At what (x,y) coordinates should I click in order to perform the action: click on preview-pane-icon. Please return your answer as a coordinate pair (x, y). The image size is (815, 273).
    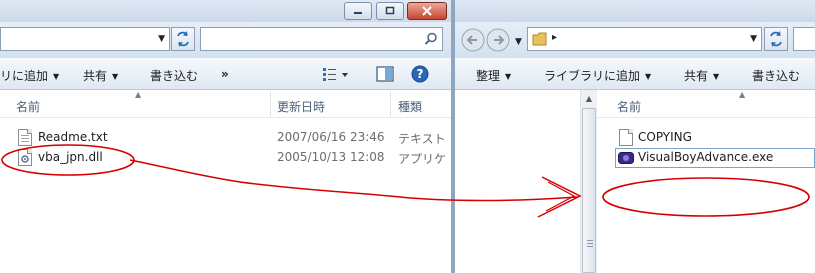
    Looking at the image, I should click on (385, 74).